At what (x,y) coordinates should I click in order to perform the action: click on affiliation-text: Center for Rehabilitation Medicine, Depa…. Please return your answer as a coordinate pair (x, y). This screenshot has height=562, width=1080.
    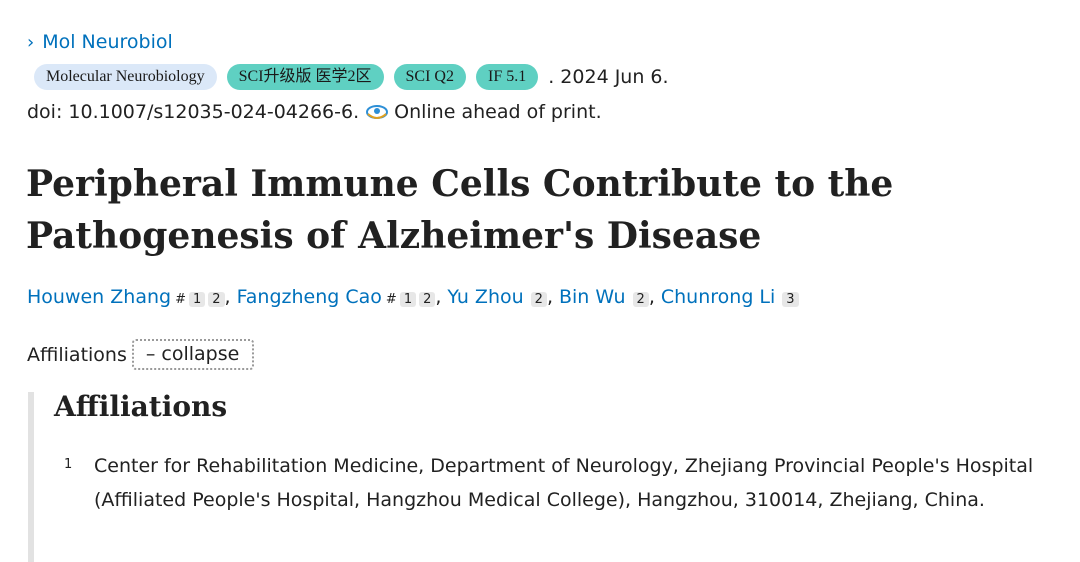
    Looking at the image, I should click on (564, 483).